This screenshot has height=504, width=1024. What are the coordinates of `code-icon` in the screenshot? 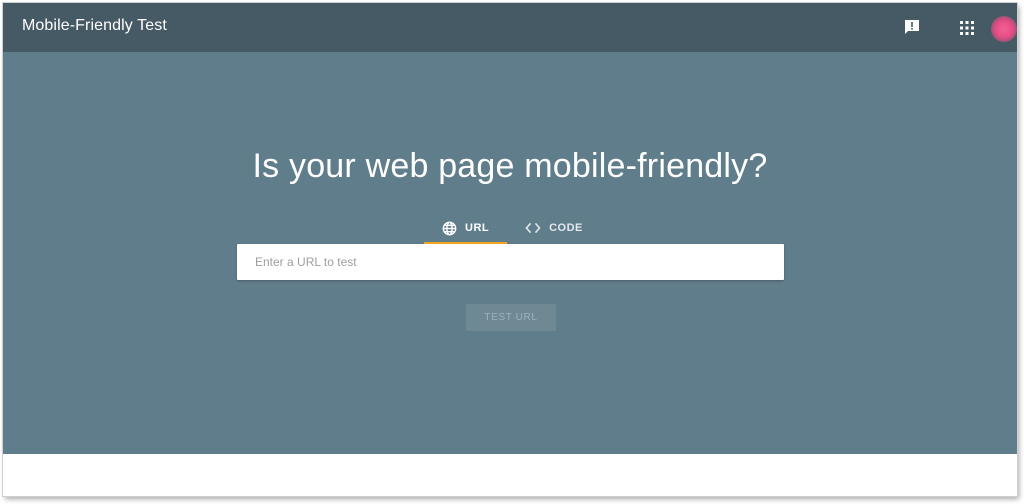 It's located at (533, 228).